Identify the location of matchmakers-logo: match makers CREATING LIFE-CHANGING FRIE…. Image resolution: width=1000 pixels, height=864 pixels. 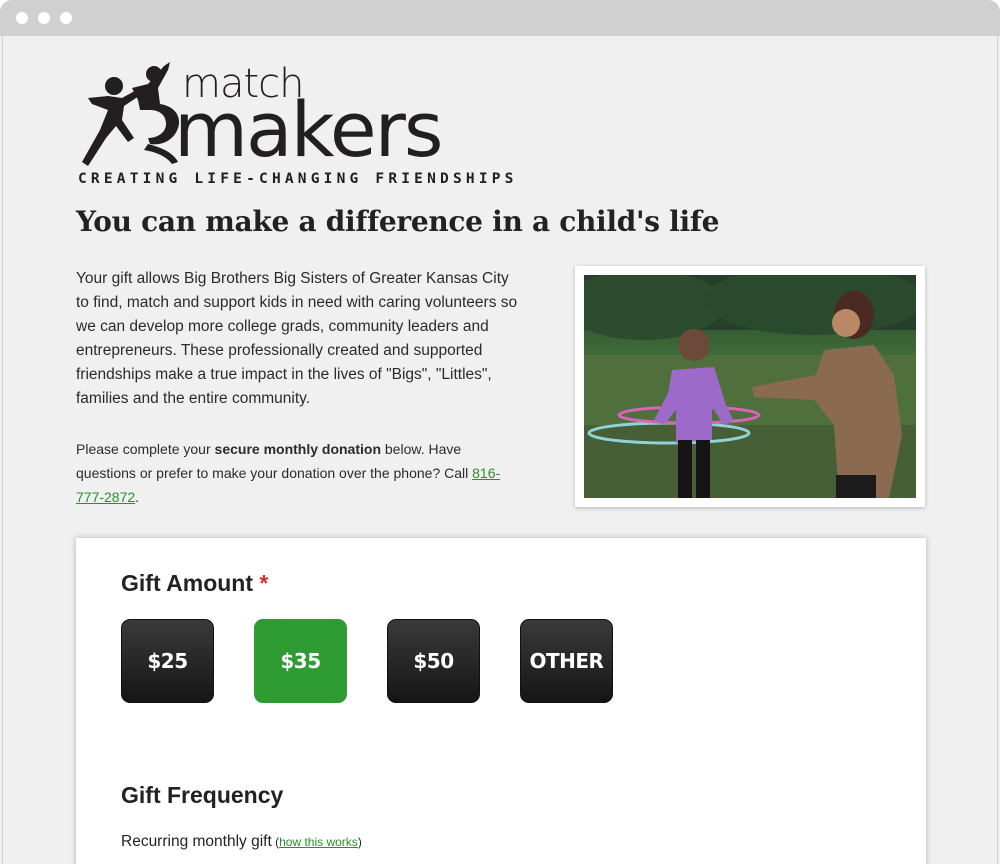
(295, 124).